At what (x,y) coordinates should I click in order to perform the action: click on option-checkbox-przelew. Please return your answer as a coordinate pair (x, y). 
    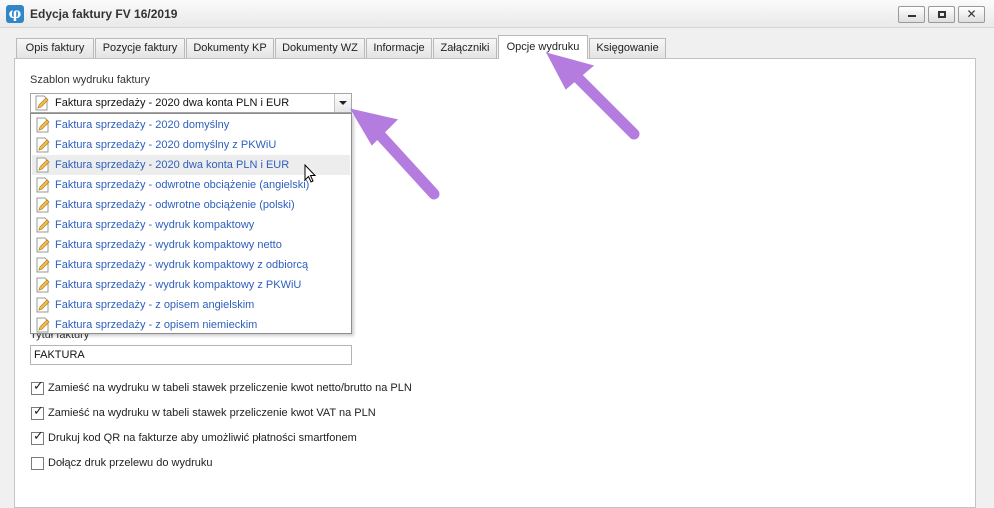
    Looking at the image, I should click on (37, 463).